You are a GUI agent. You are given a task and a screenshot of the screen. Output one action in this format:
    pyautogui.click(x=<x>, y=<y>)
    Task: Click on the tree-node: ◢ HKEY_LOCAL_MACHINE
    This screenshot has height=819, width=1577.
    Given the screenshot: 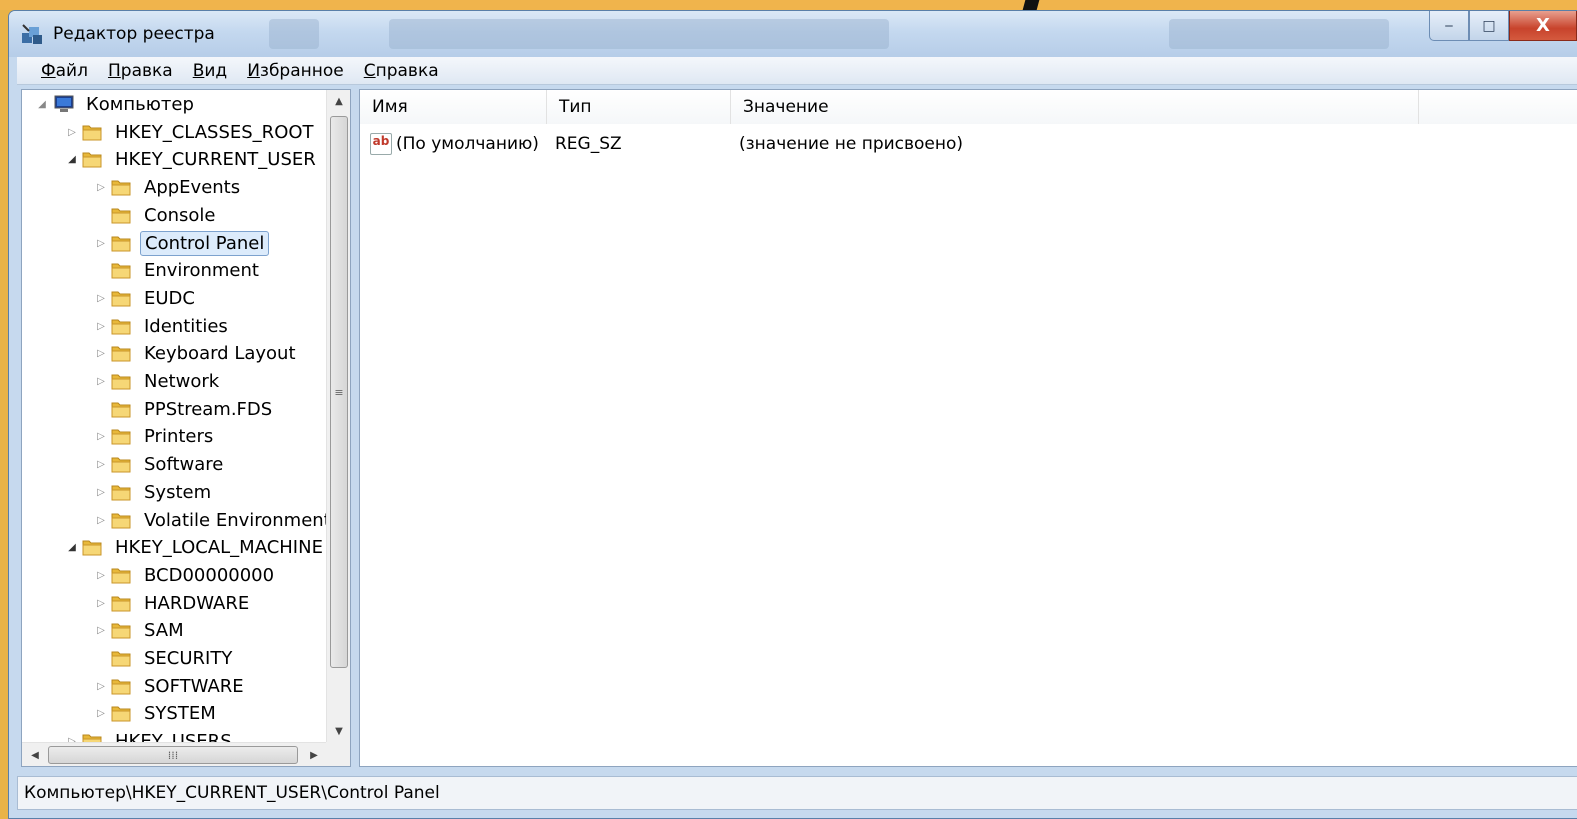 What is the action you would take?
    pyautogui.click(x=196, y=547)
    